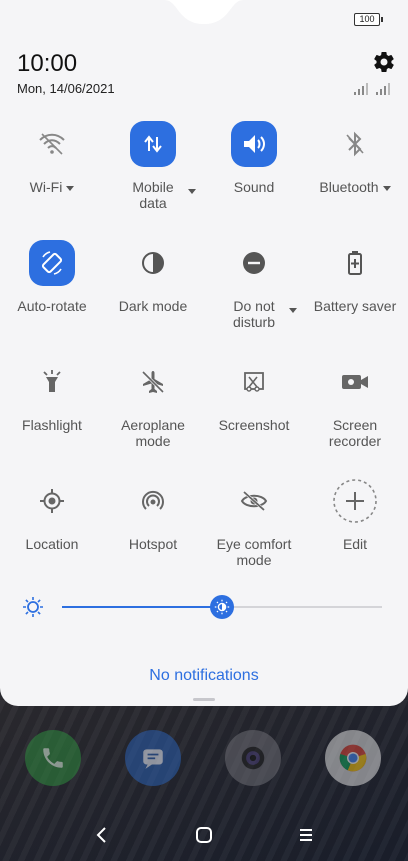 This screenshot has height=861, width=408. Describe the element at coordinates (52, 425) in the screenshot. I see `tile-label: Flashlight` at that location.